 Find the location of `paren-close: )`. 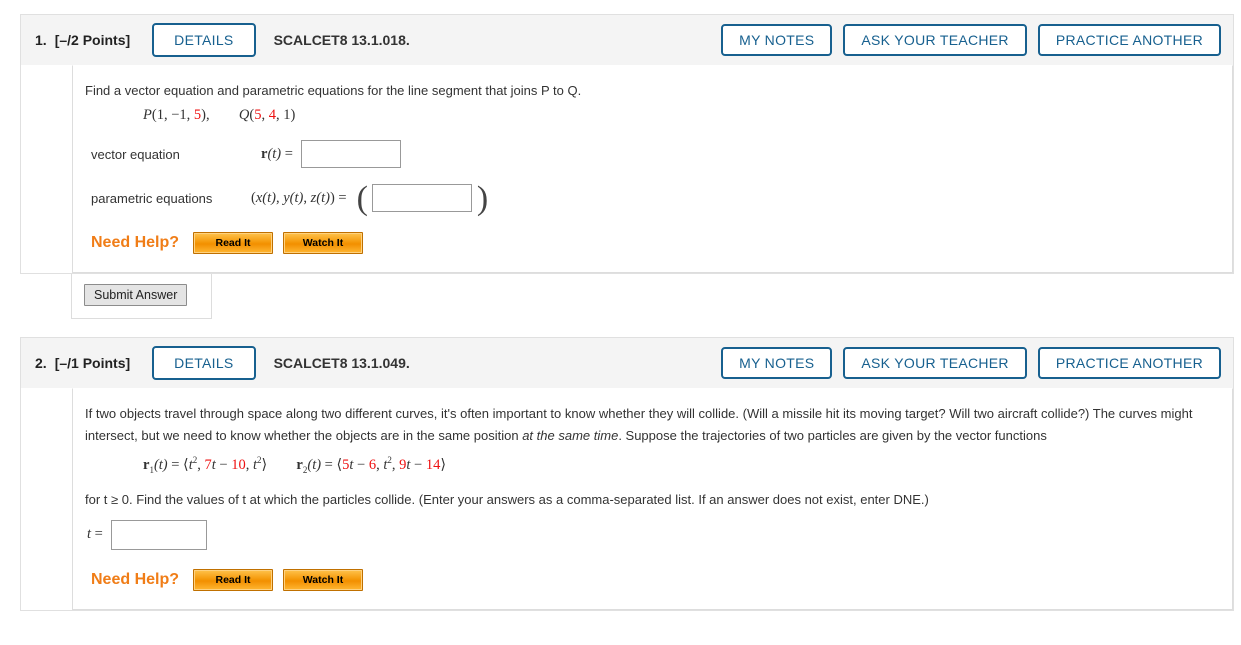

paren-close: ) is located at coordinates (293, 115).